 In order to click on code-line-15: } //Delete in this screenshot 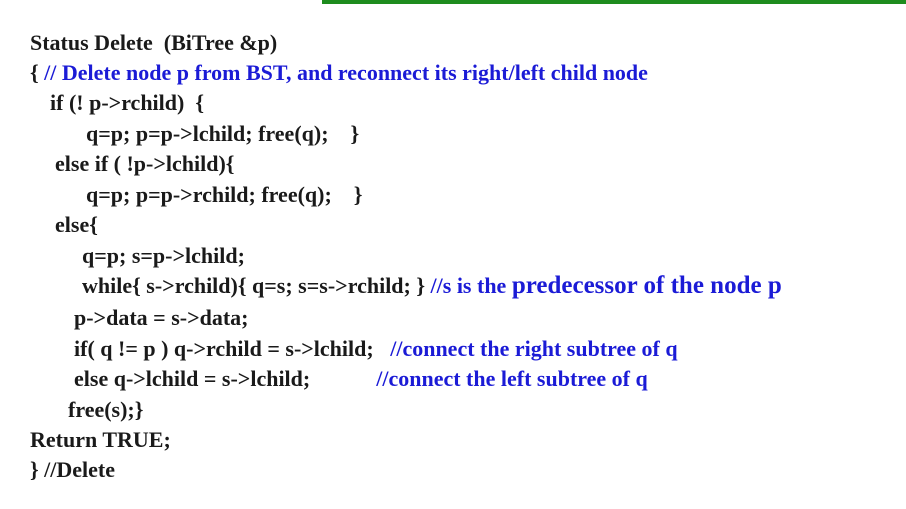, I will do `click(61, 470)`.